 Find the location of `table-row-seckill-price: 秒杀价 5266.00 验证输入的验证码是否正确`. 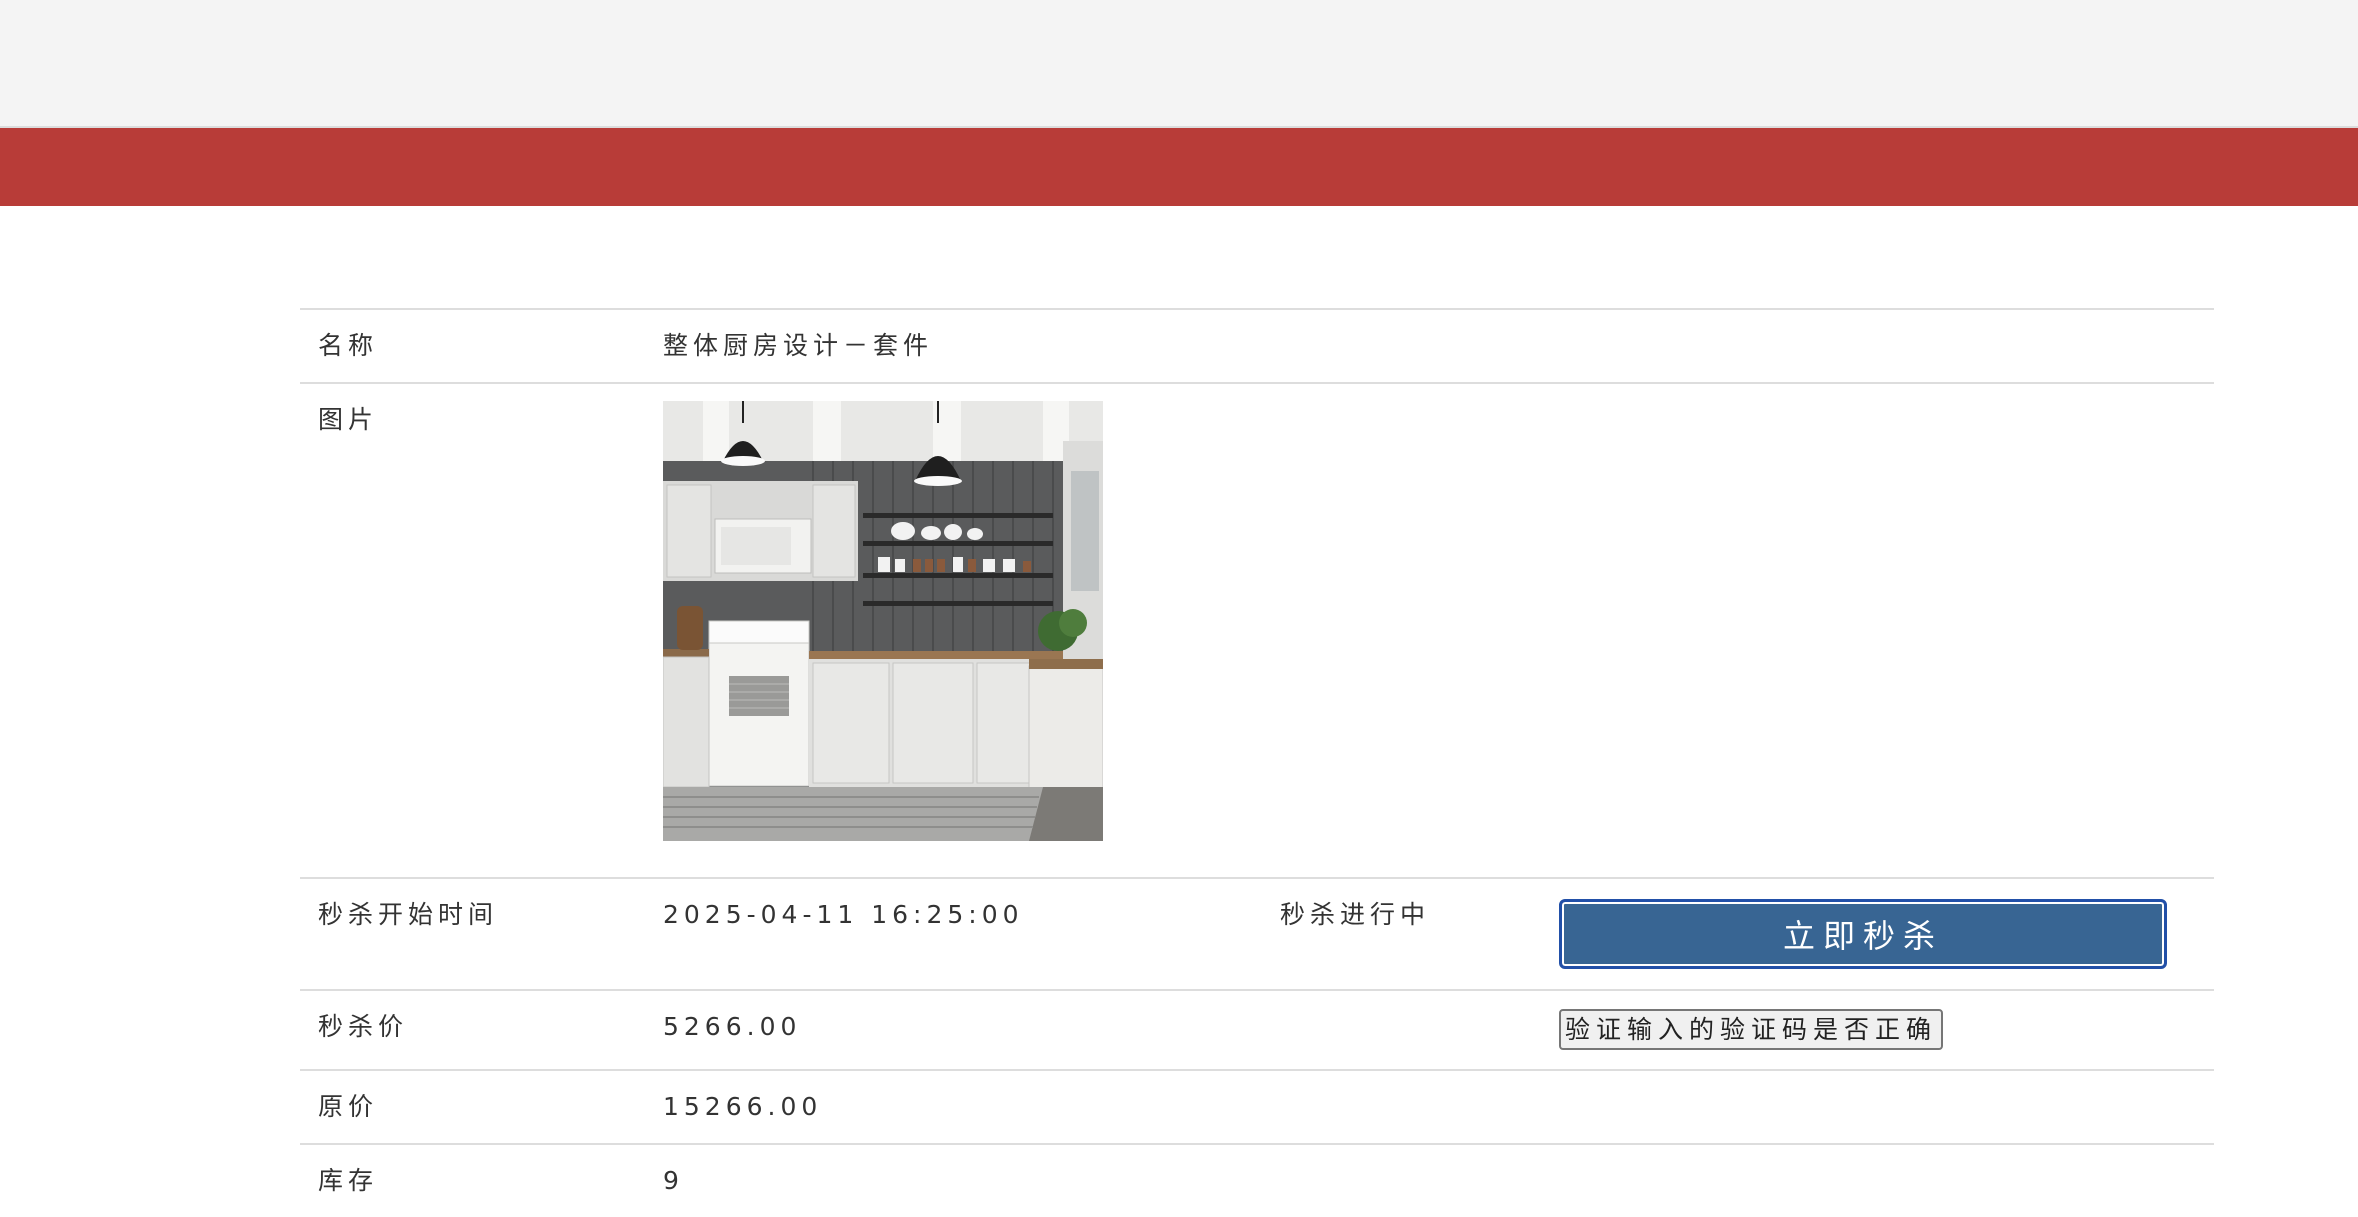

table-row-seckill-price: 秒杀价 5266.00 验证输入的验证码是否正确 is located at coordinates (1257, 1029).